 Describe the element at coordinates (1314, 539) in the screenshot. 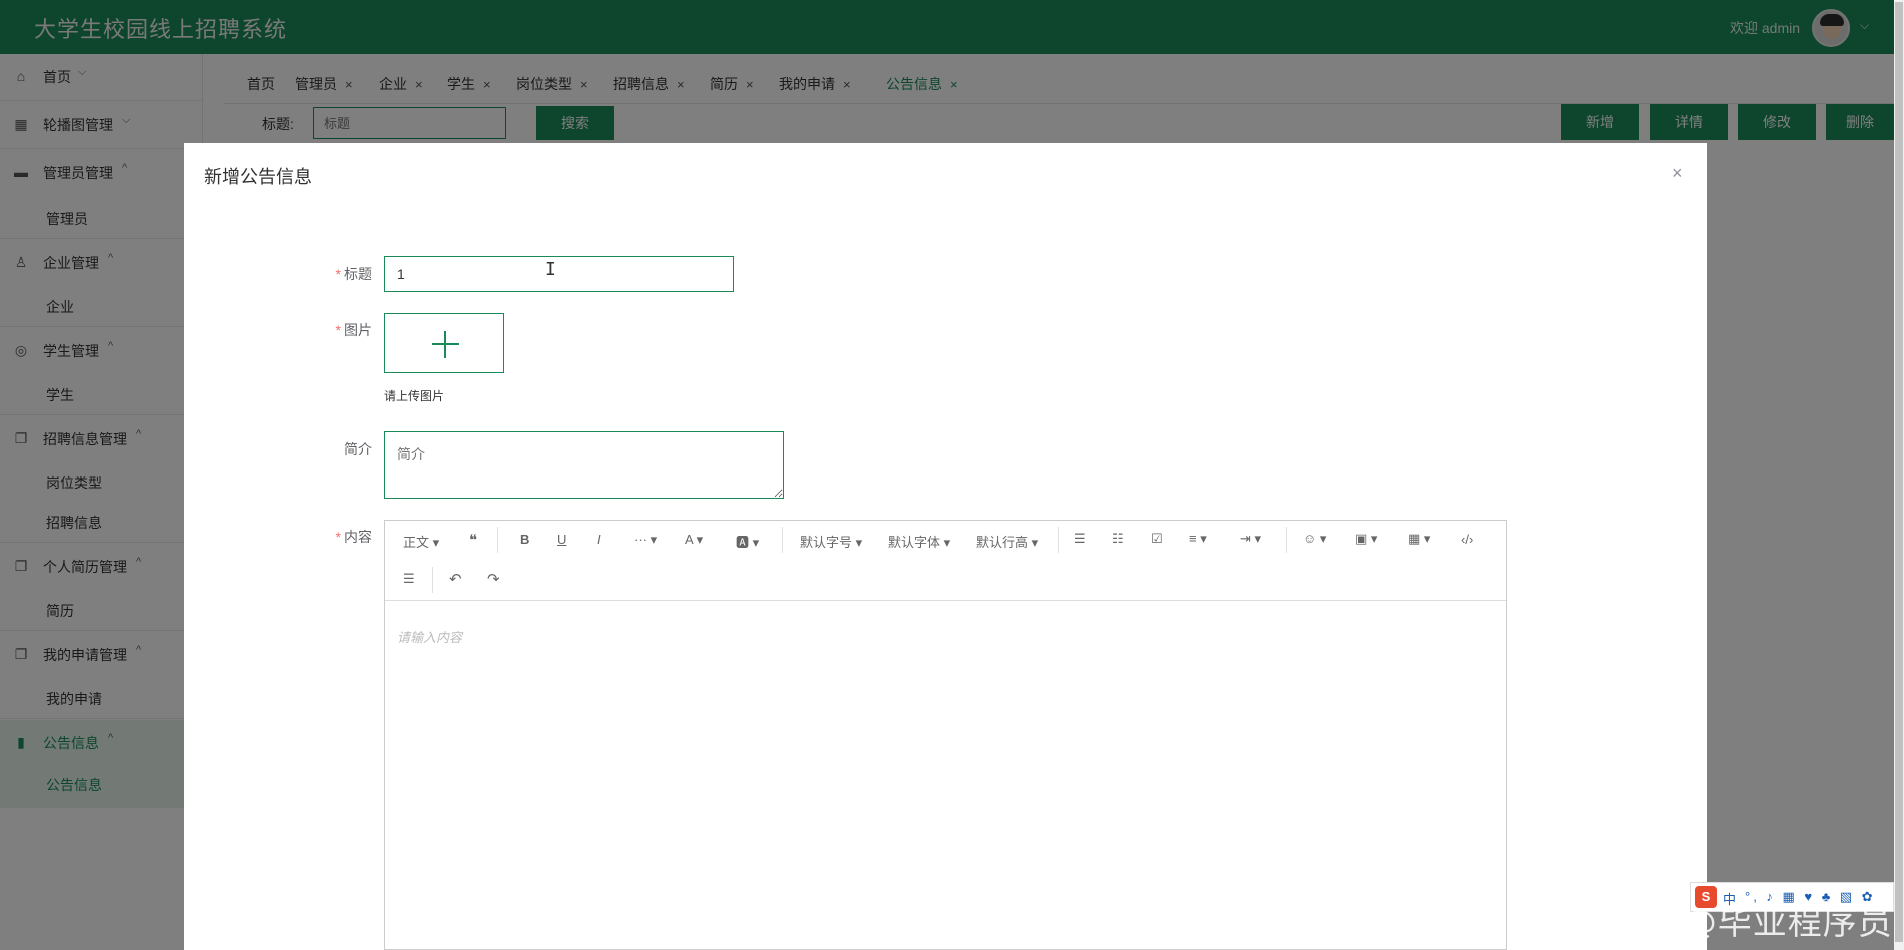

I see `emoji-icon: ☺ ▾` at that location.